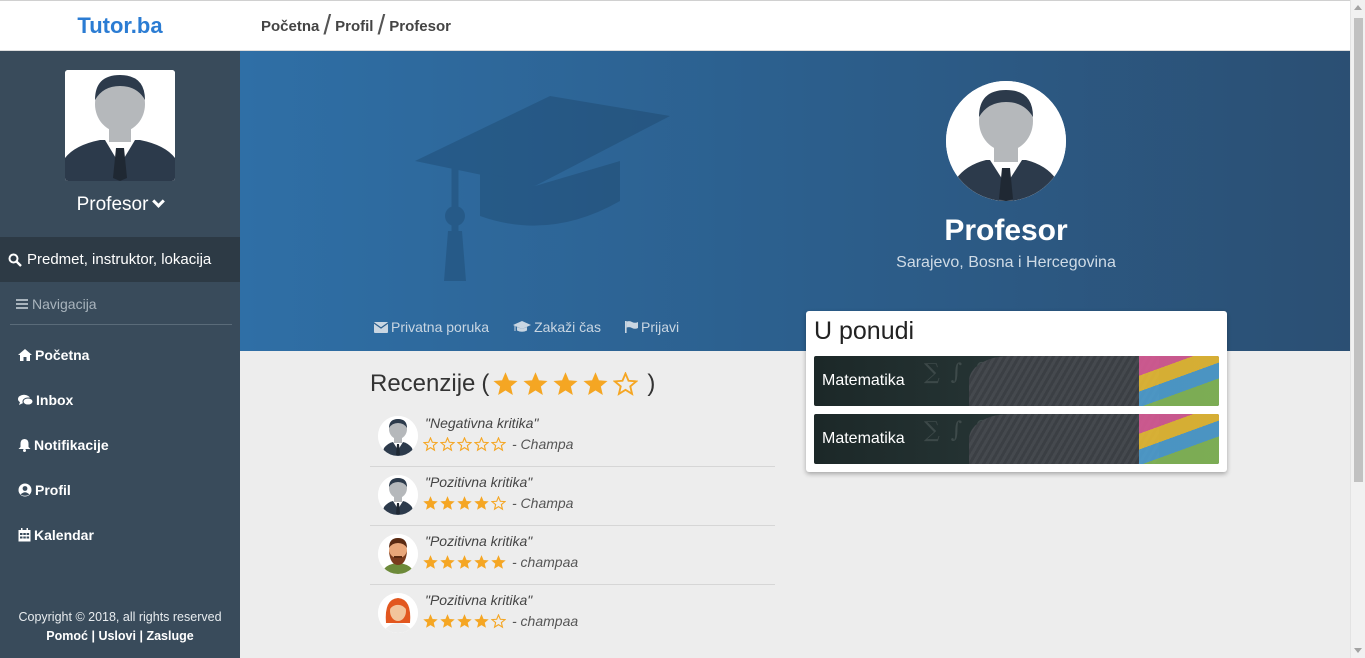 Image resolution: width=1365 pixels, height=658 pixels. I want to click on private-message-label: Privatna poruka, so click(440, 327).